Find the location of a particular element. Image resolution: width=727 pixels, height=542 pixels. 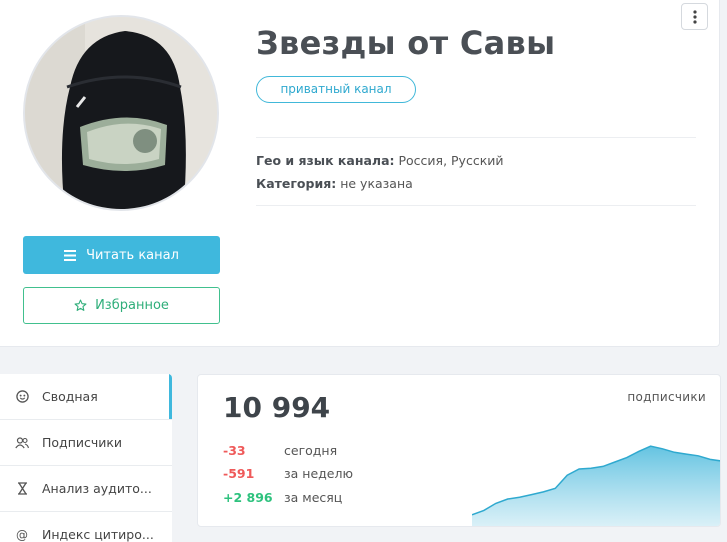

category-line: Категория: не указана is located at coordinates (334, 183).